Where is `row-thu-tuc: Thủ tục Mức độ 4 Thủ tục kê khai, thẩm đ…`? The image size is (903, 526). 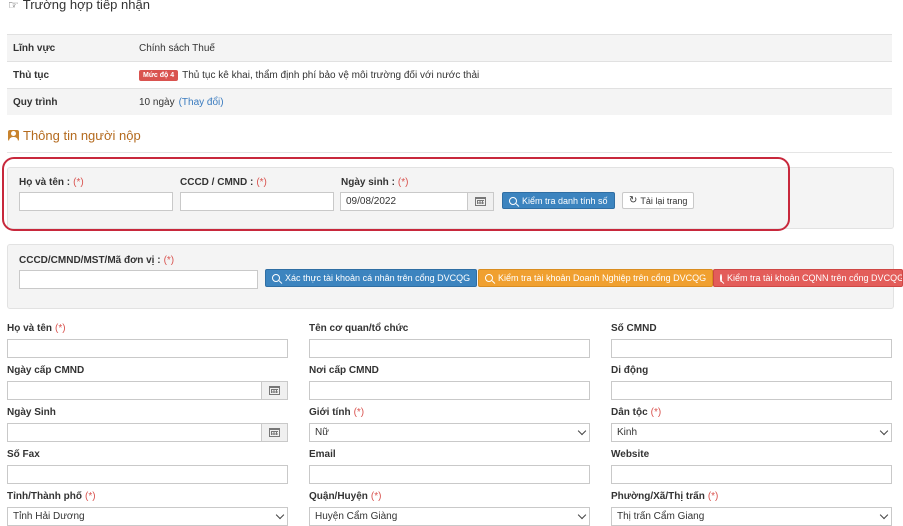
row-thu-tuc: Thủ tục Mức độ 4 Thủ tục kê khai, thẩm đ… is located at coordinates (449, 74).